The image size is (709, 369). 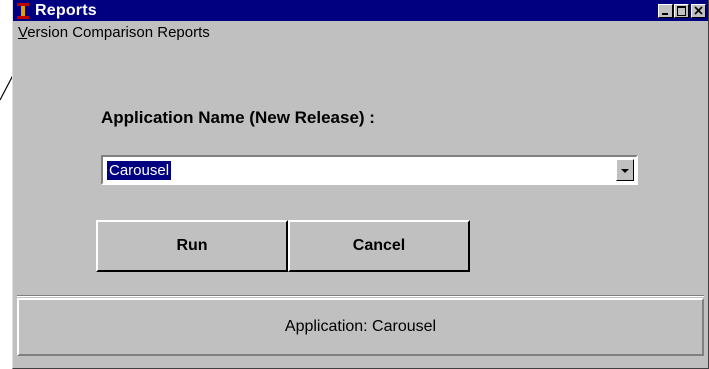 I want to click on close-icon, so click(x=698, y=10).